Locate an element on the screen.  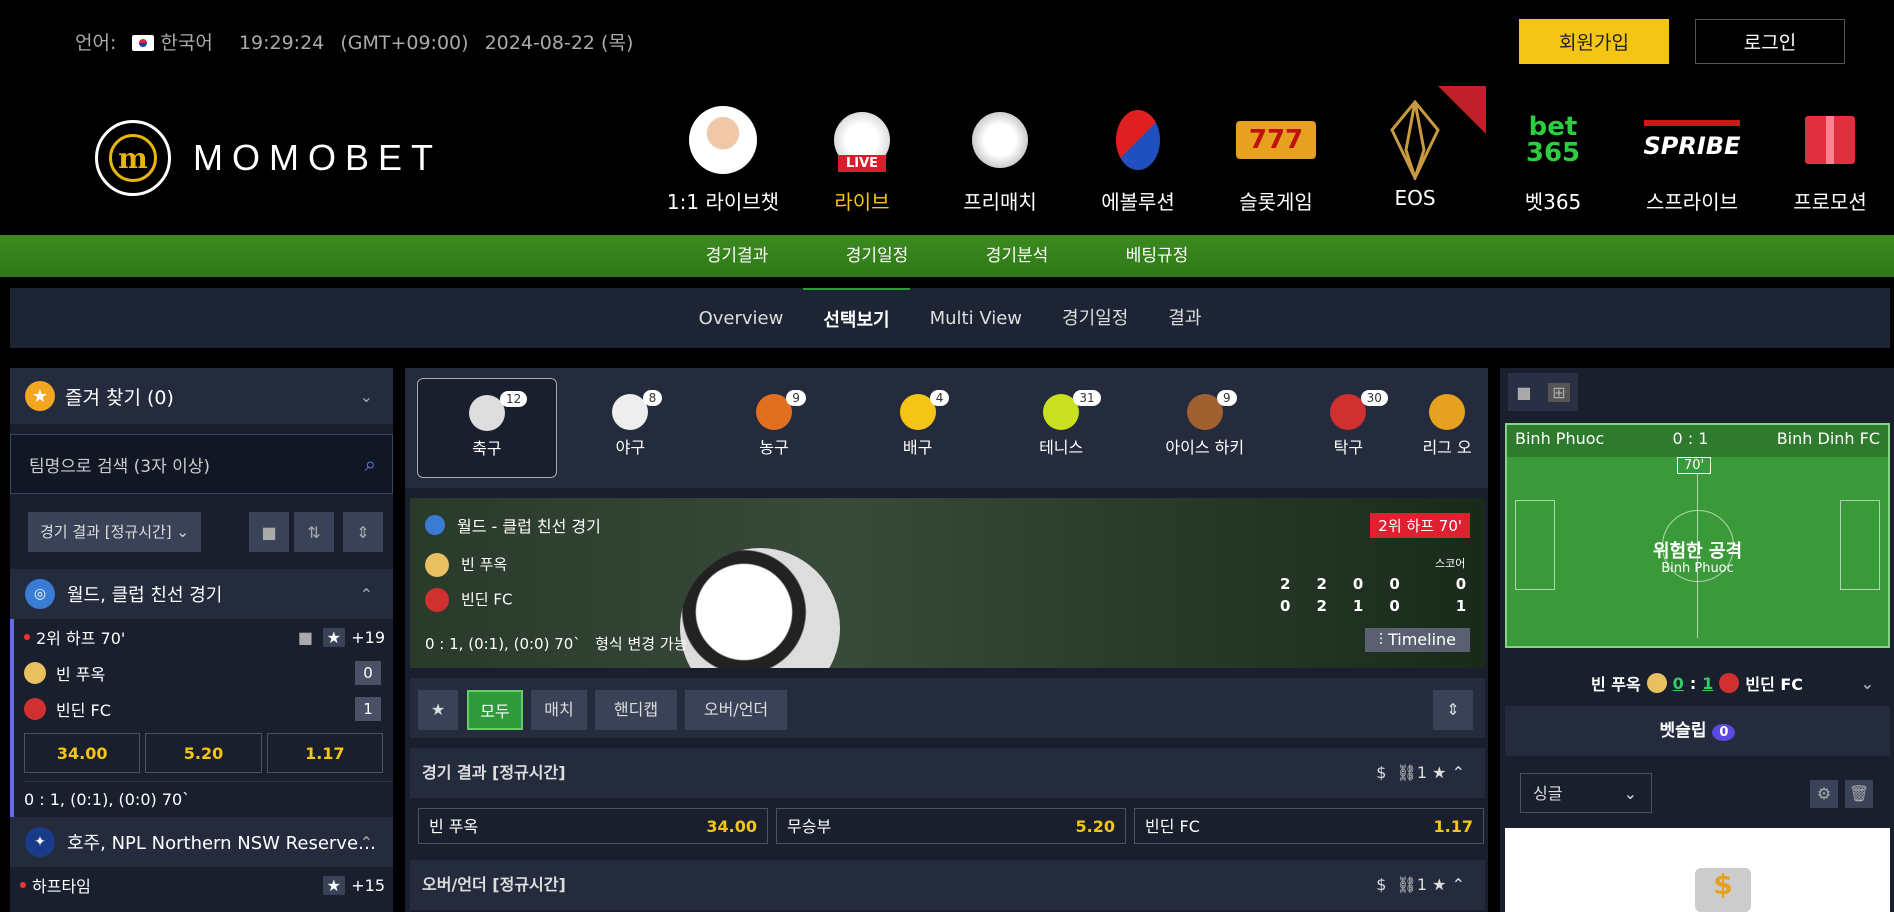
logo: m MOMOBET is located at coordinates (268, 158).